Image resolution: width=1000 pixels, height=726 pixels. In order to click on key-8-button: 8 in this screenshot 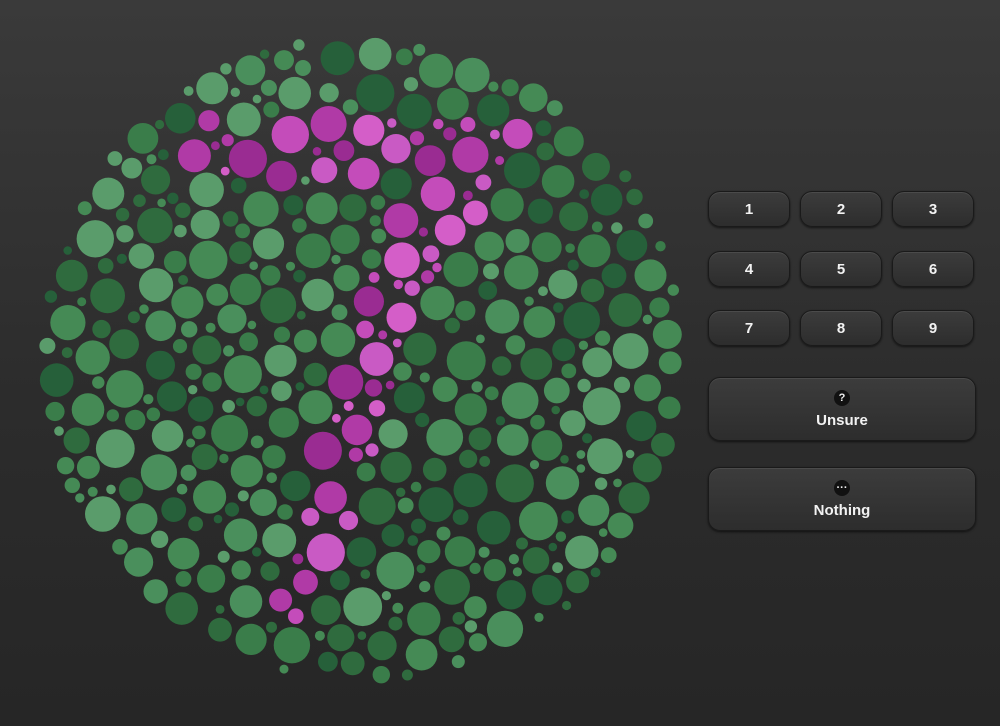, I will do `click(841, 328)`.